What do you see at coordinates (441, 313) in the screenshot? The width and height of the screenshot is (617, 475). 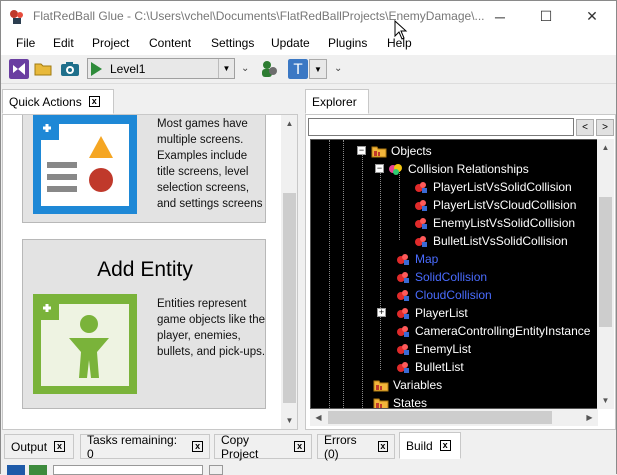 I see `tree-node-label: PlayerList` at bounding box center [441, 313].